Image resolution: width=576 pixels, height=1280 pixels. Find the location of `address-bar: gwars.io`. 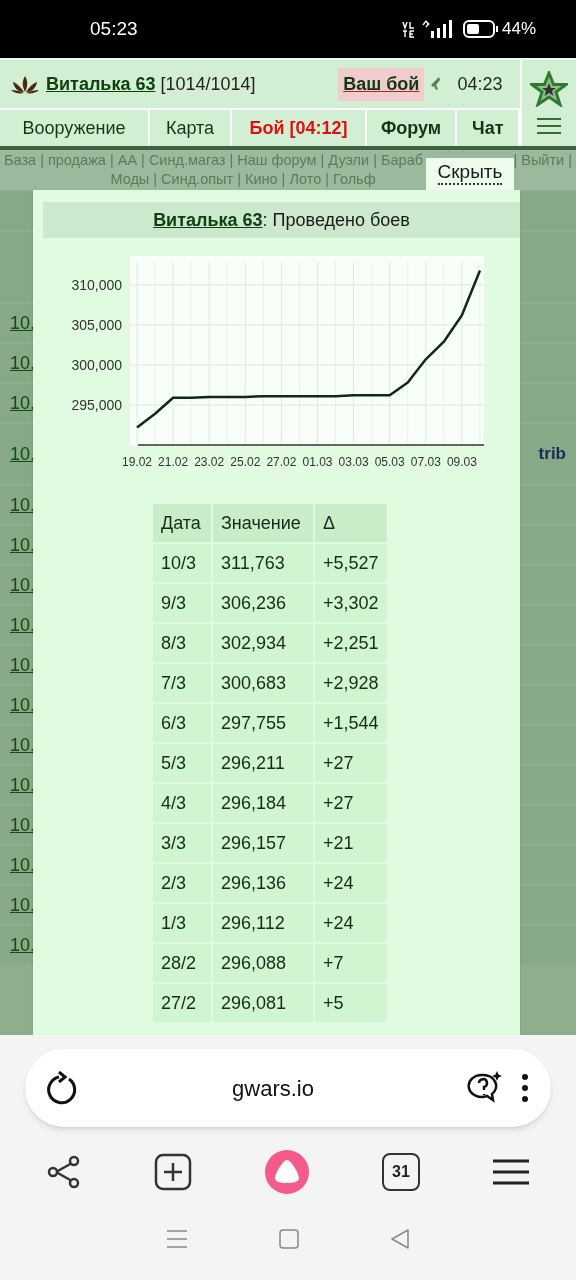

address-bar: gwars.io is located at coordinates (288, 1088).